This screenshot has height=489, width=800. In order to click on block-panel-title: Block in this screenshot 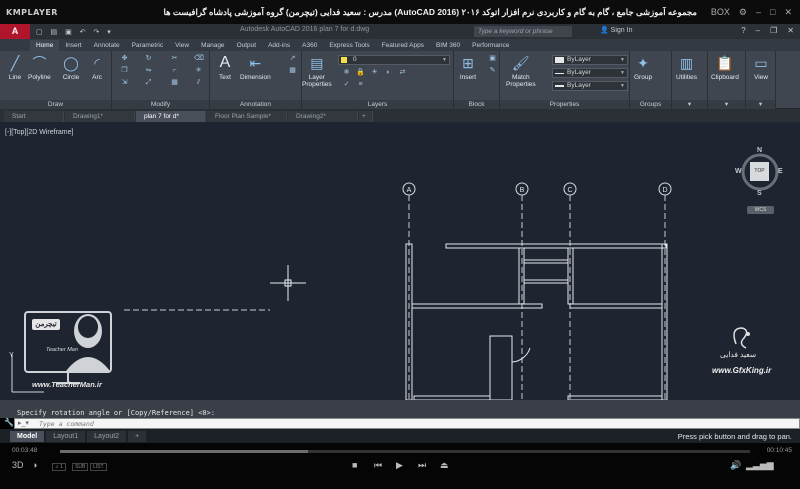, I will do `click(476, 104)`.